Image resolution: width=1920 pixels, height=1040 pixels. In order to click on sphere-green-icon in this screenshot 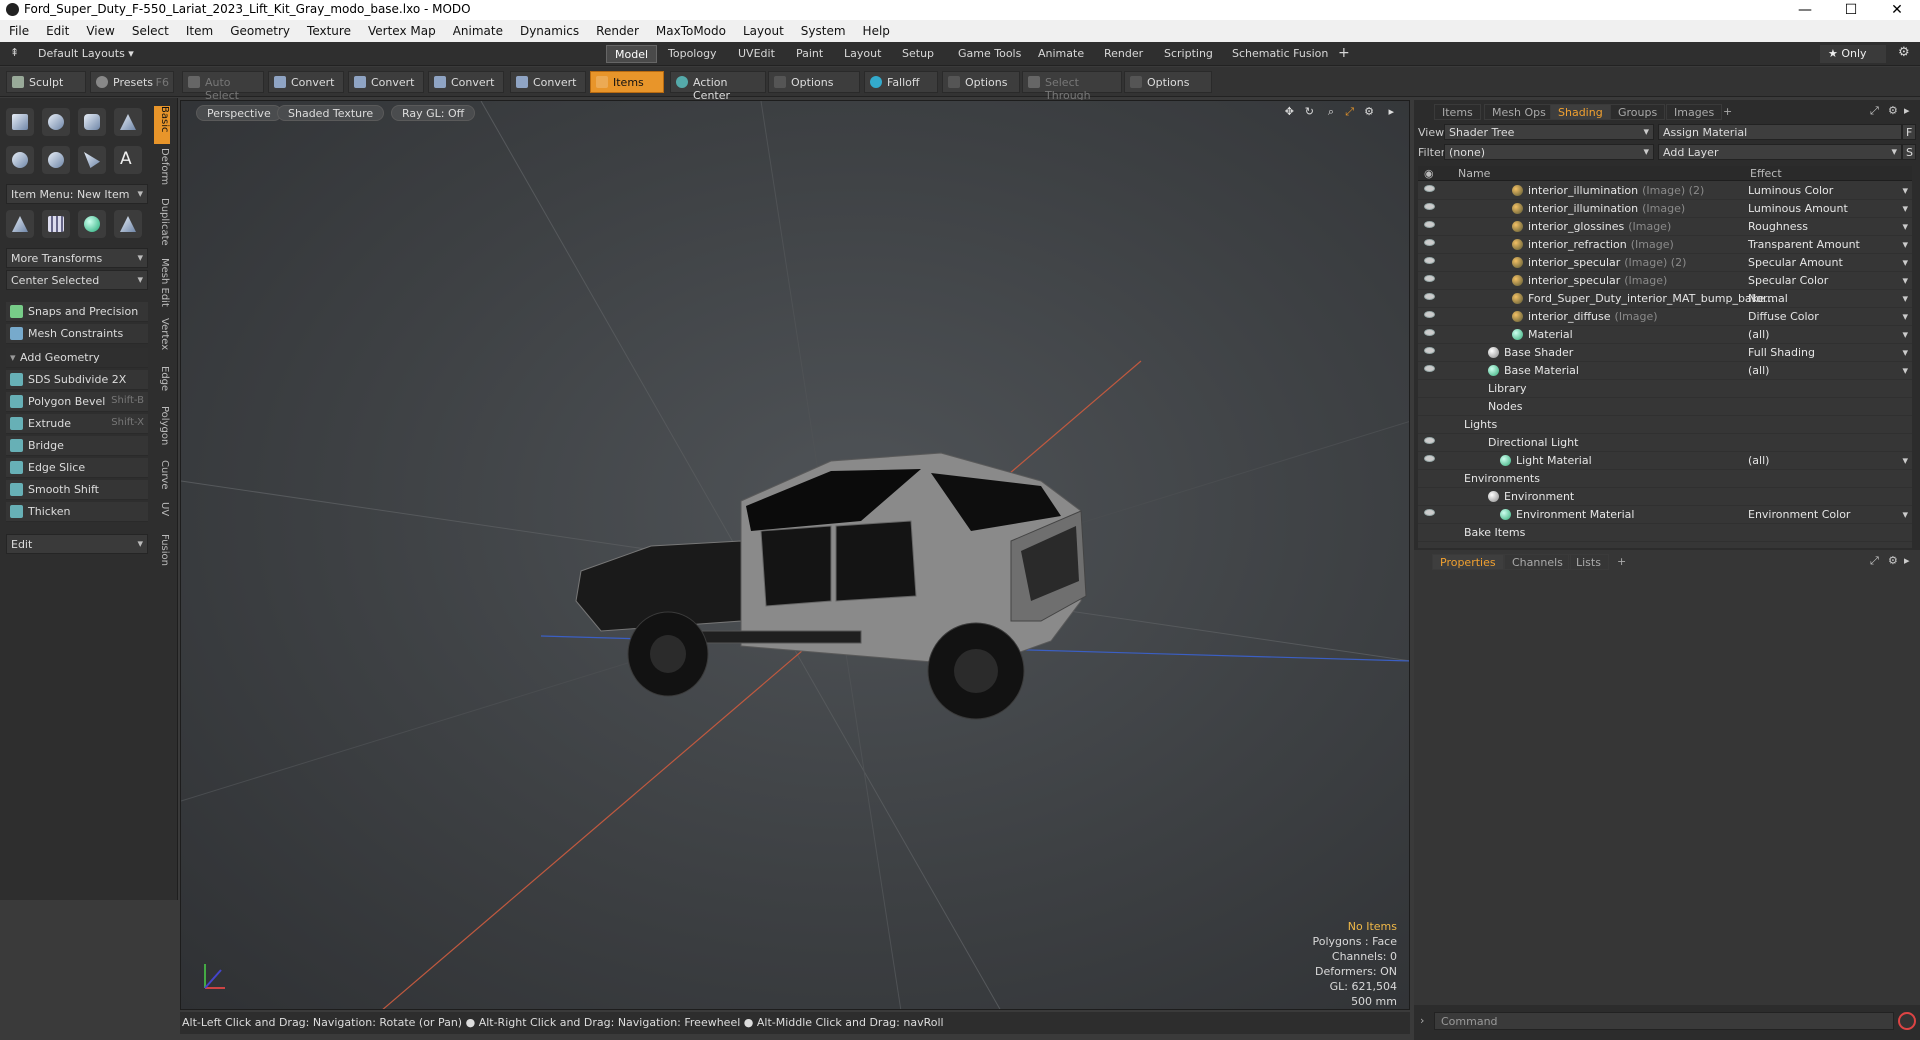, I will do `click(92, 224)`.